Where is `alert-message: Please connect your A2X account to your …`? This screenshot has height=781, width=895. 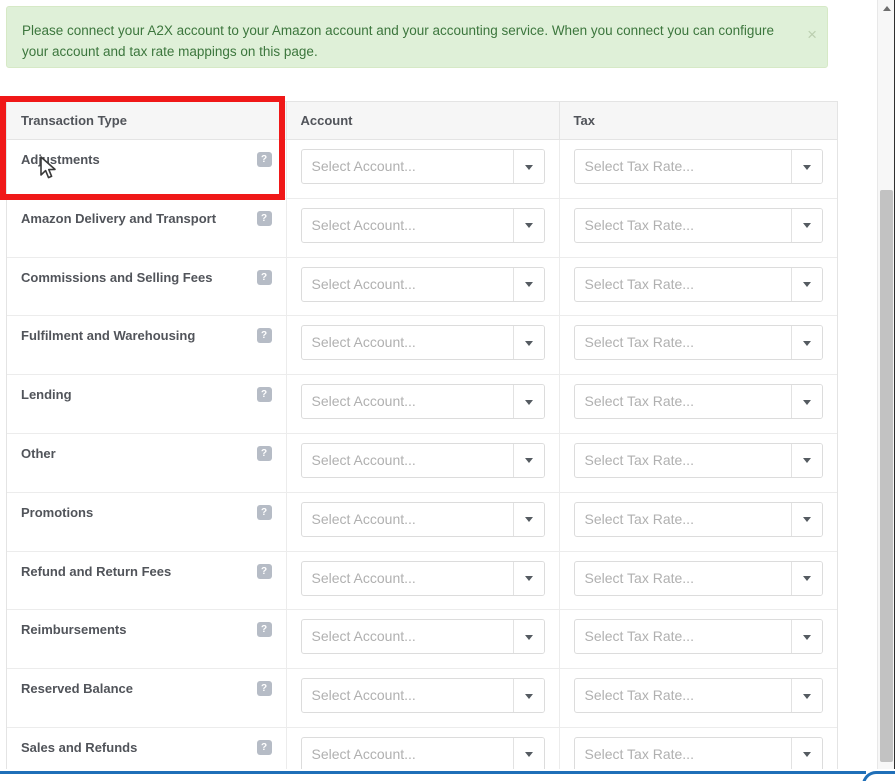
alert-message: Please connect your A2X account to your … is located at coordinates (398, 41).